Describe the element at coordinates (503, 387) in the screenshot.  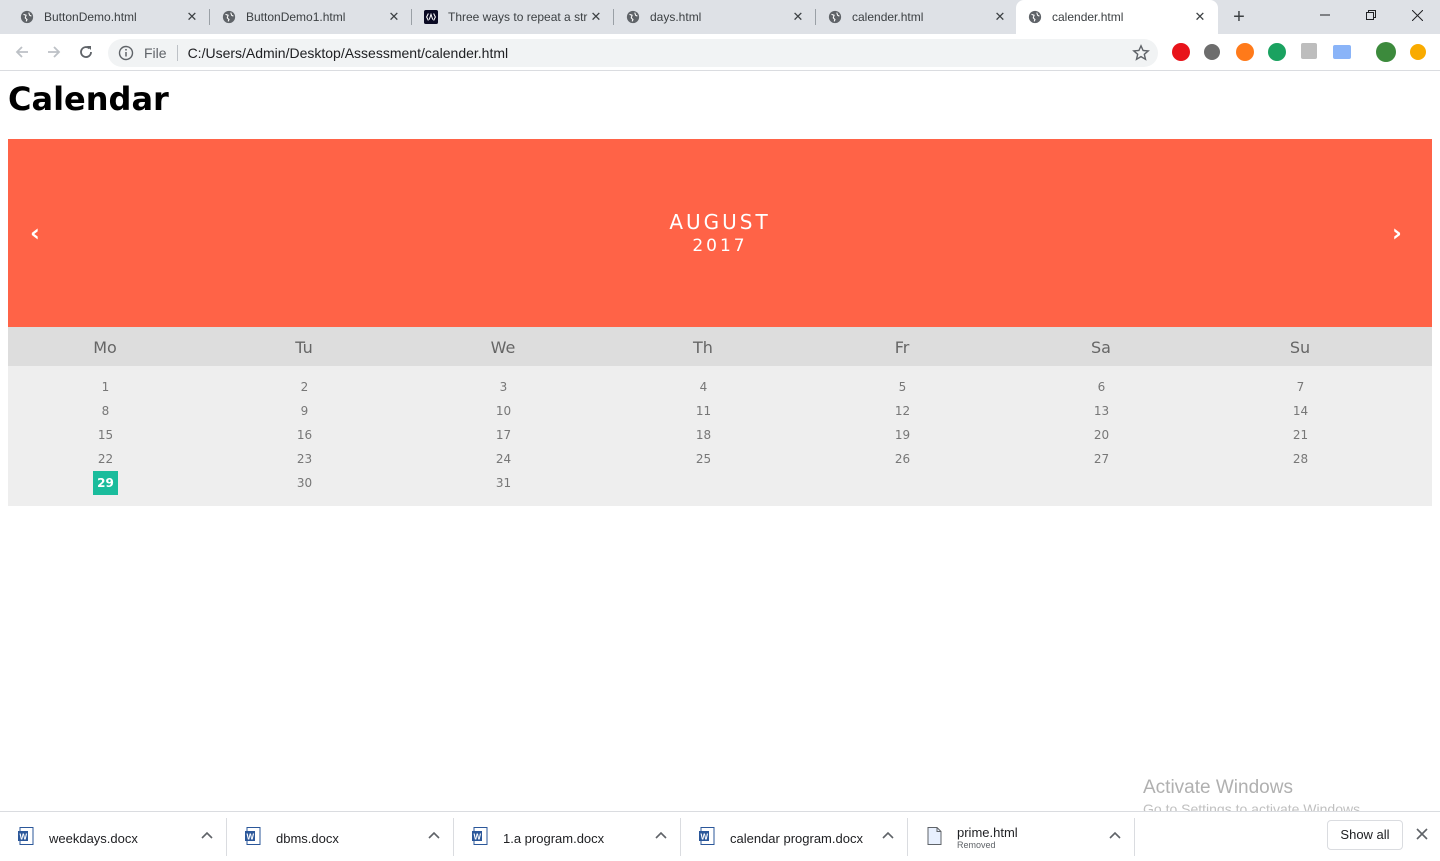
I see `day-cell: 3` at that location.